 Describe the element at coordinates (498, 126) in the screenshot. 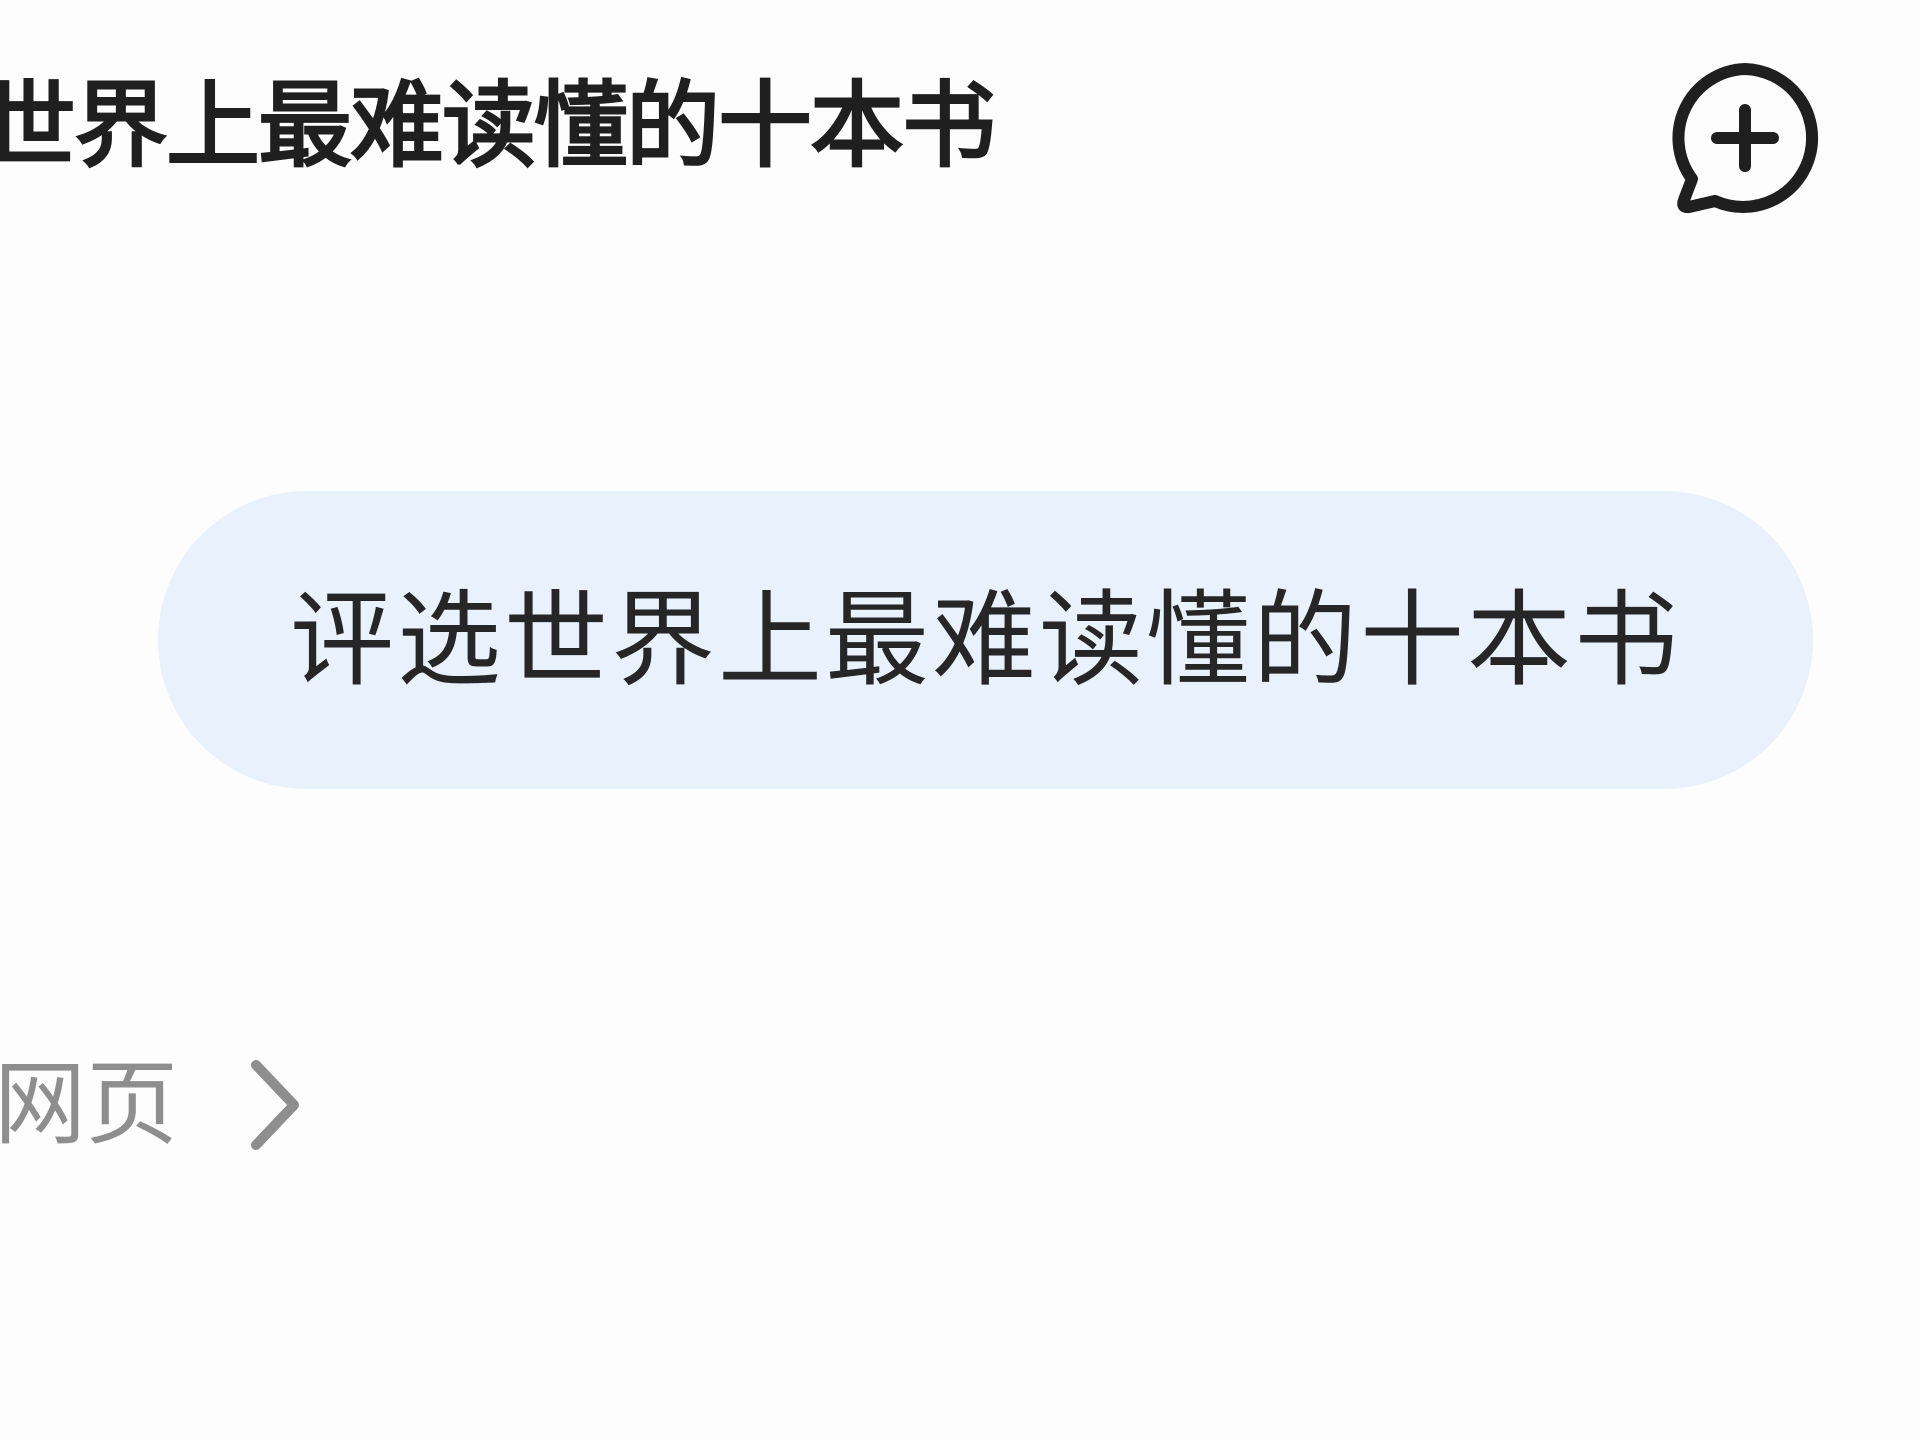

I see `conversation-title: 世界上最难读懂的十本书` at that location.